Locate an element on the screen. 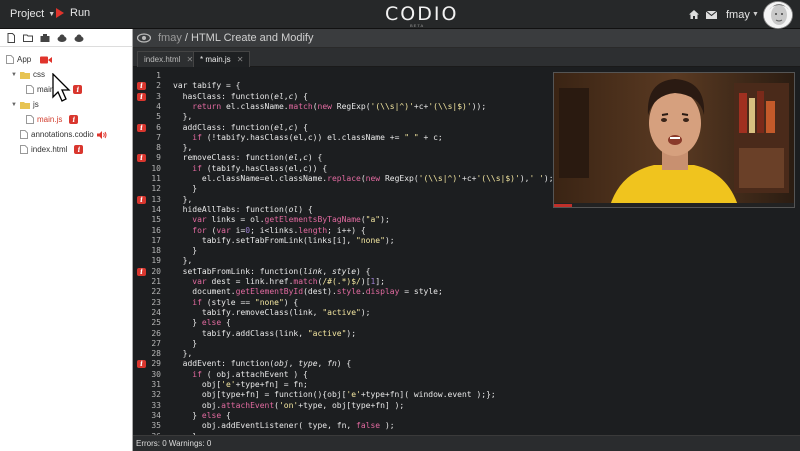 This screenshot has width=800, height=451. avatar is located at coordinates (778, 15).